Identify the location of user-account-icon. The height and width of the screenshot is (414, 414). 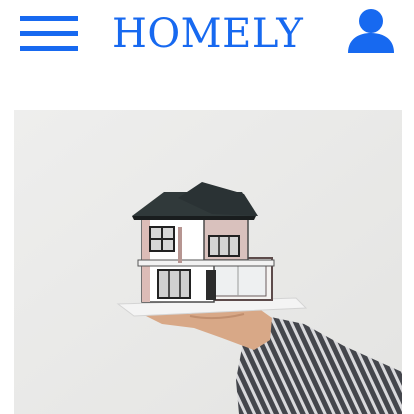
(371, 31).